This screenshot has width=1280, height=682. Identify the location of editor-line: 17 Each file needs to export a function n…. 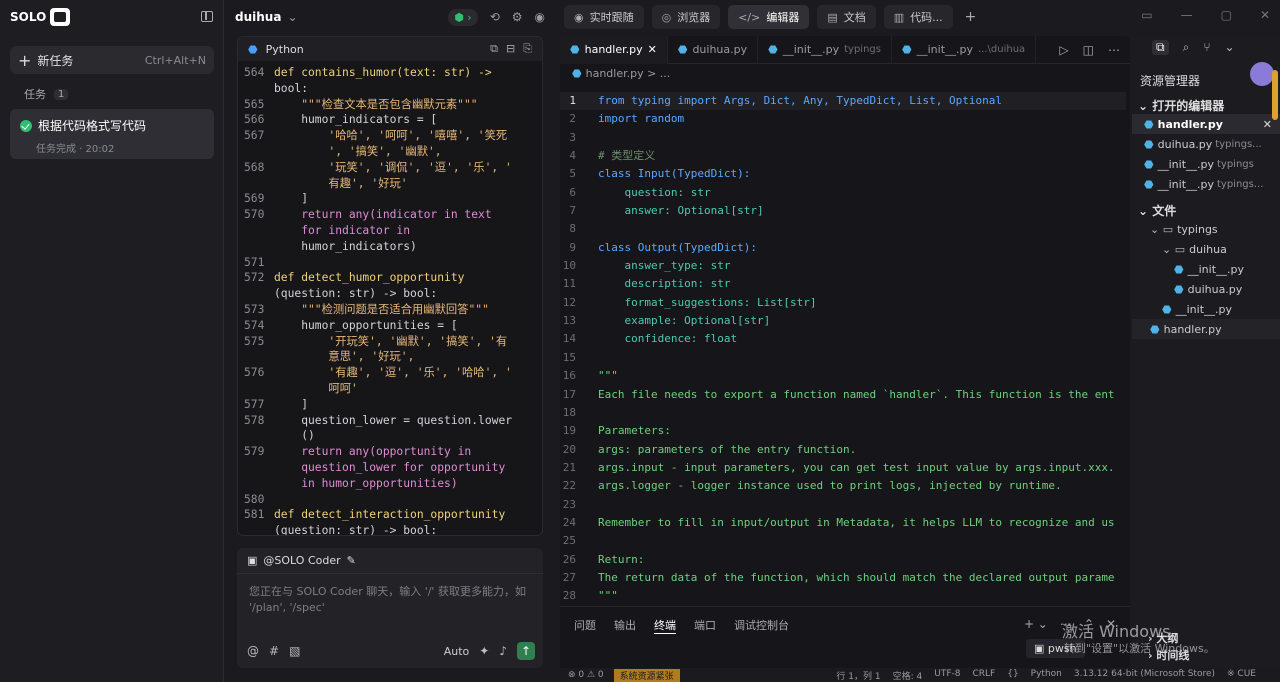
(843, 395).